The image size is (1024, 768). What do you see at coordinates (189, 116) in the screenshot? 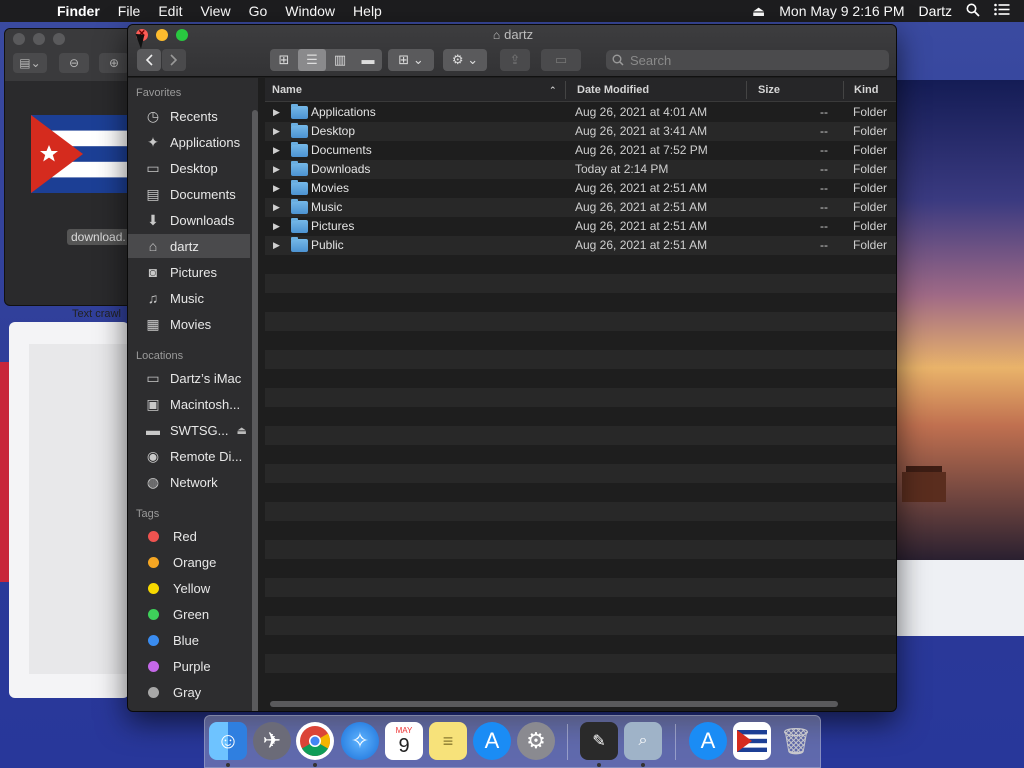
I see `sidebar-item-recents: ◷ Recents` at bounding box center [189, 116].